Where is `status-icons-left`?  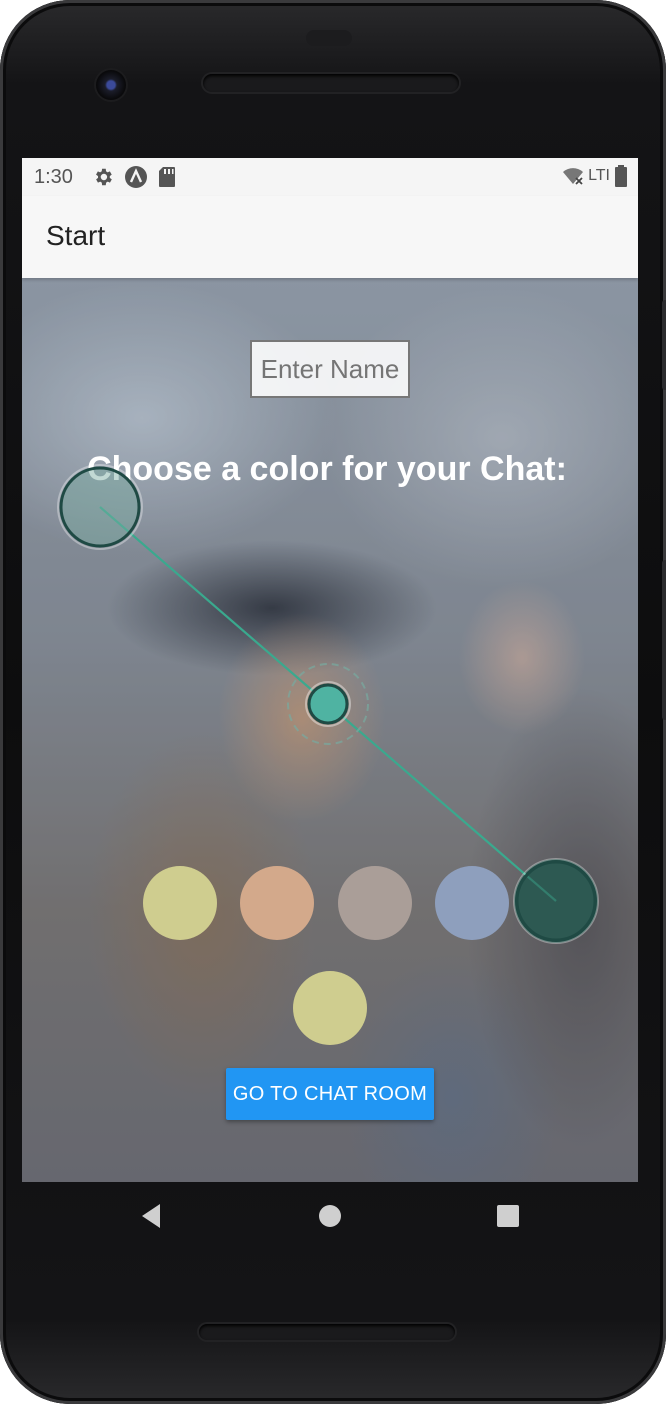
status-icons-left is located at coordinates (134, 177).